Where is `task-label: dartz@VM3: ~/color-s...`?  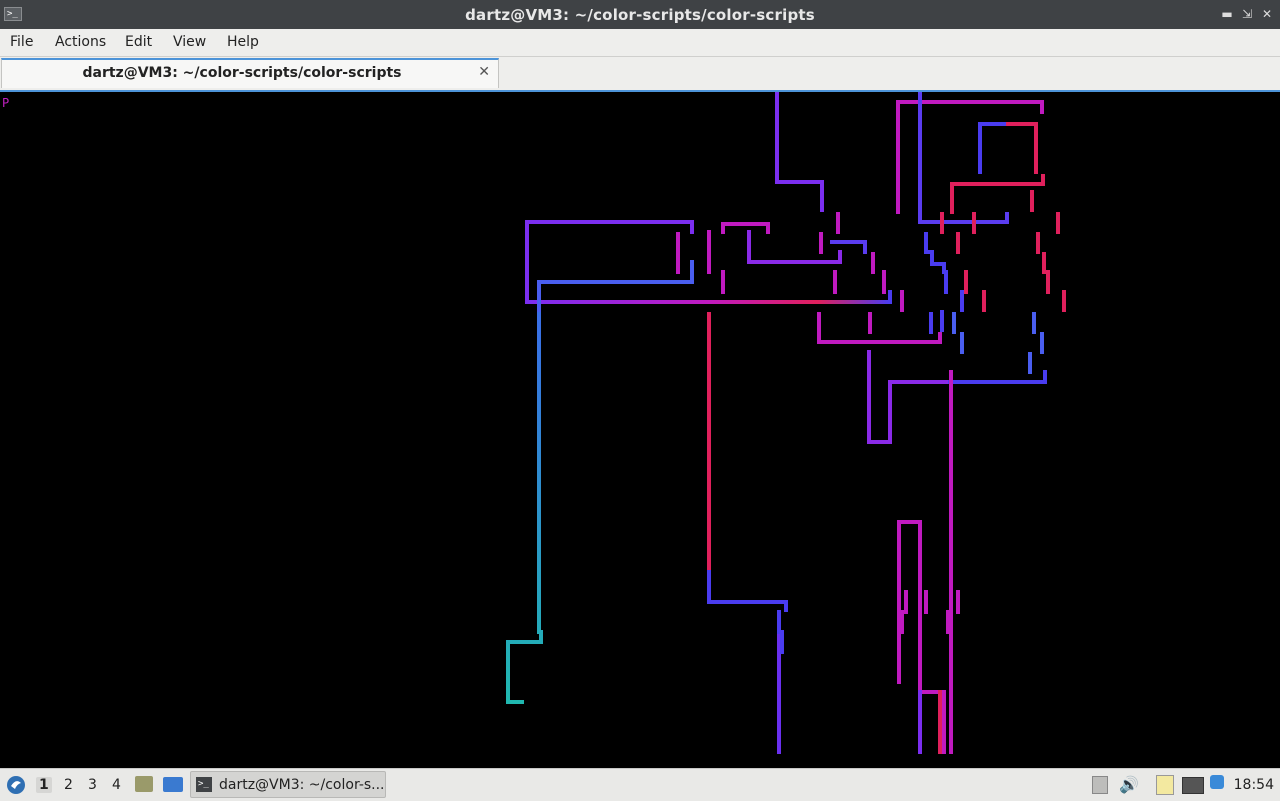 task-label: dartz@VM3: ~/color-s... is located at coordinates (302, 785).